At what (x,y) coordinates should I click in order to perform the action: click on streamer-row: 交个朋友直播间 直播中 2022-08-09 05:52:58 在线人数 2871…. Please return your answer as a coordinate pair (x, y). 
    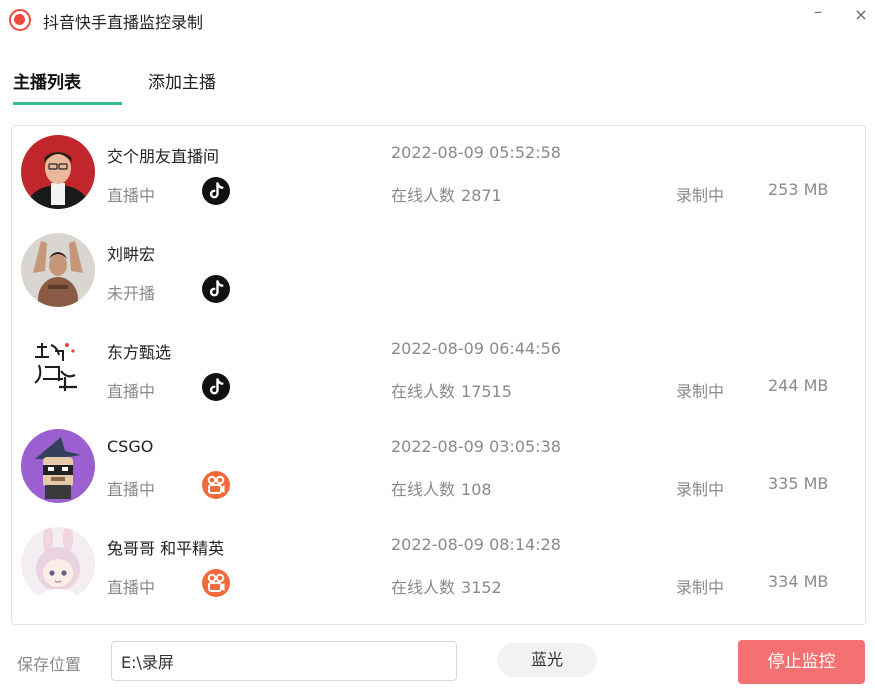
    Looking at the image, I should click on (438, 175).